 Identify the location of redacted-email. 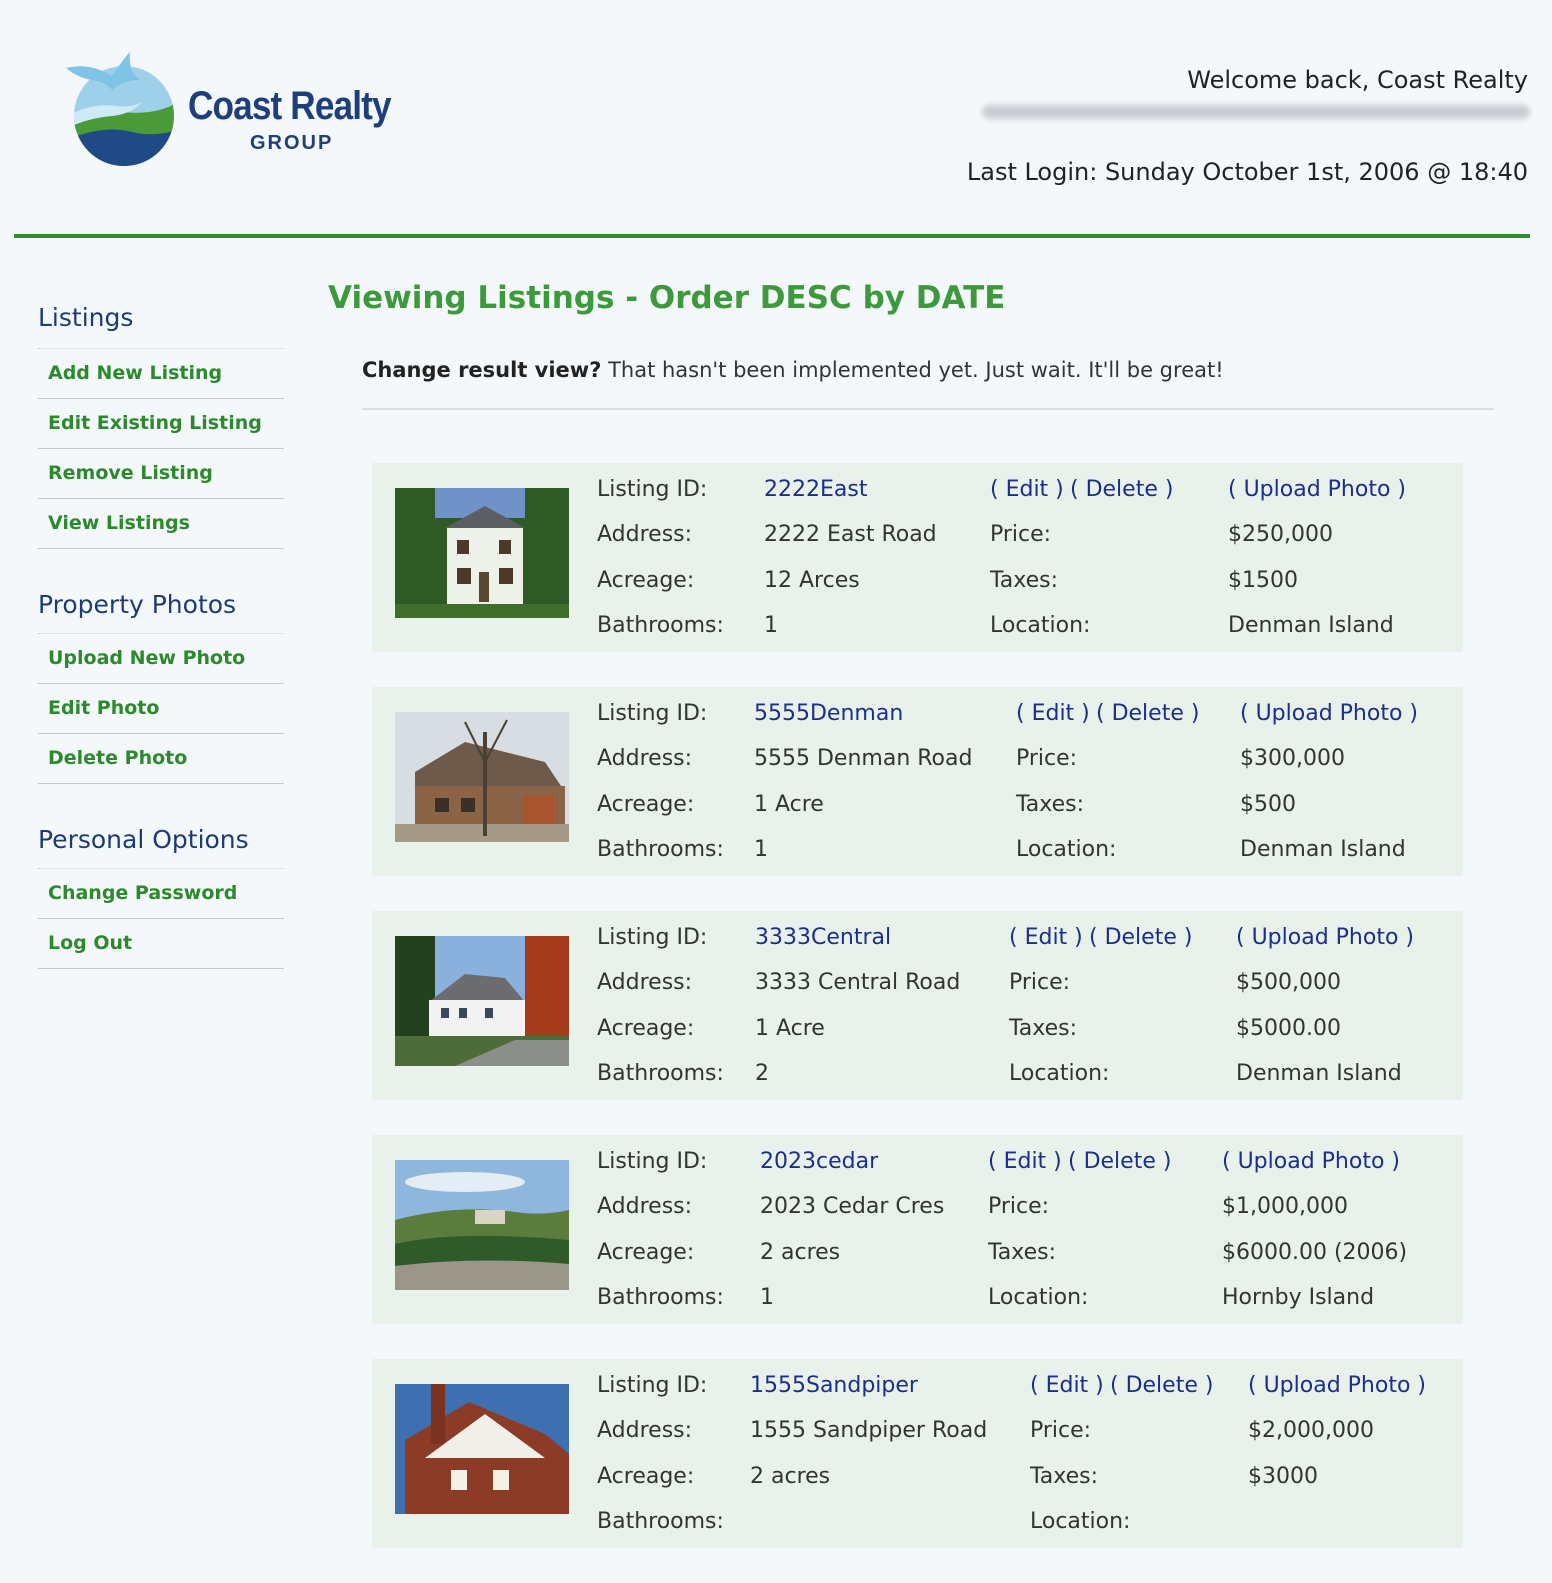
(1256, 112).